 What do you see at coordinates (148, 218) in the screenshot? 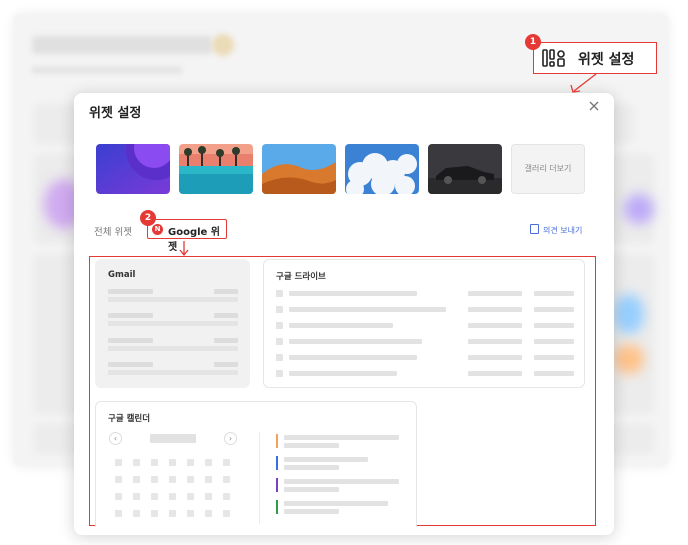
I see `callout-badge-2: 2` at bounding box center [148, 218].